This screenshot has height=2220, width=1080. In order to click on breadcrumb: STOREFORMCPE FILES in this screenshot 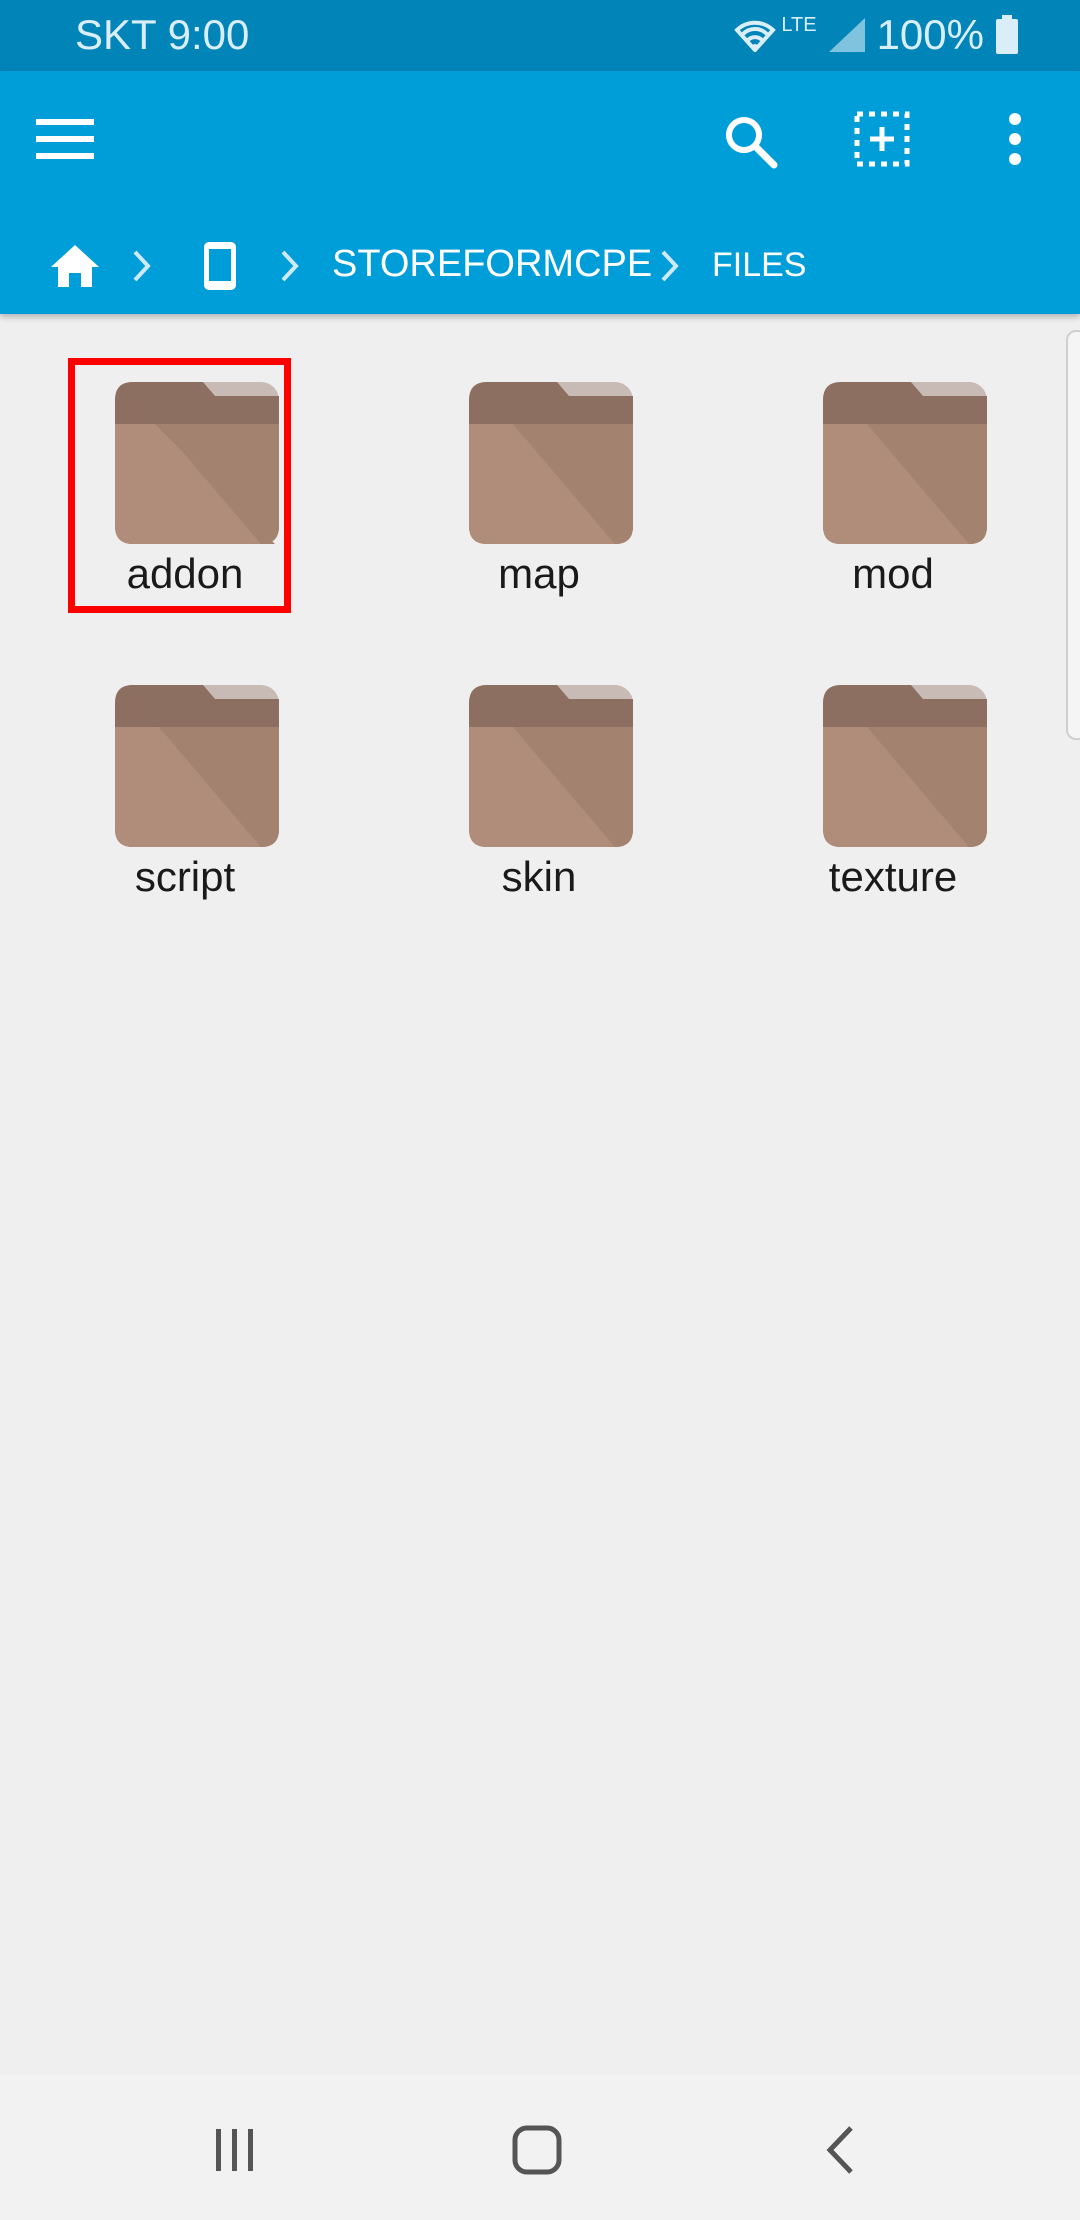, I will do `click(540, 266)`.